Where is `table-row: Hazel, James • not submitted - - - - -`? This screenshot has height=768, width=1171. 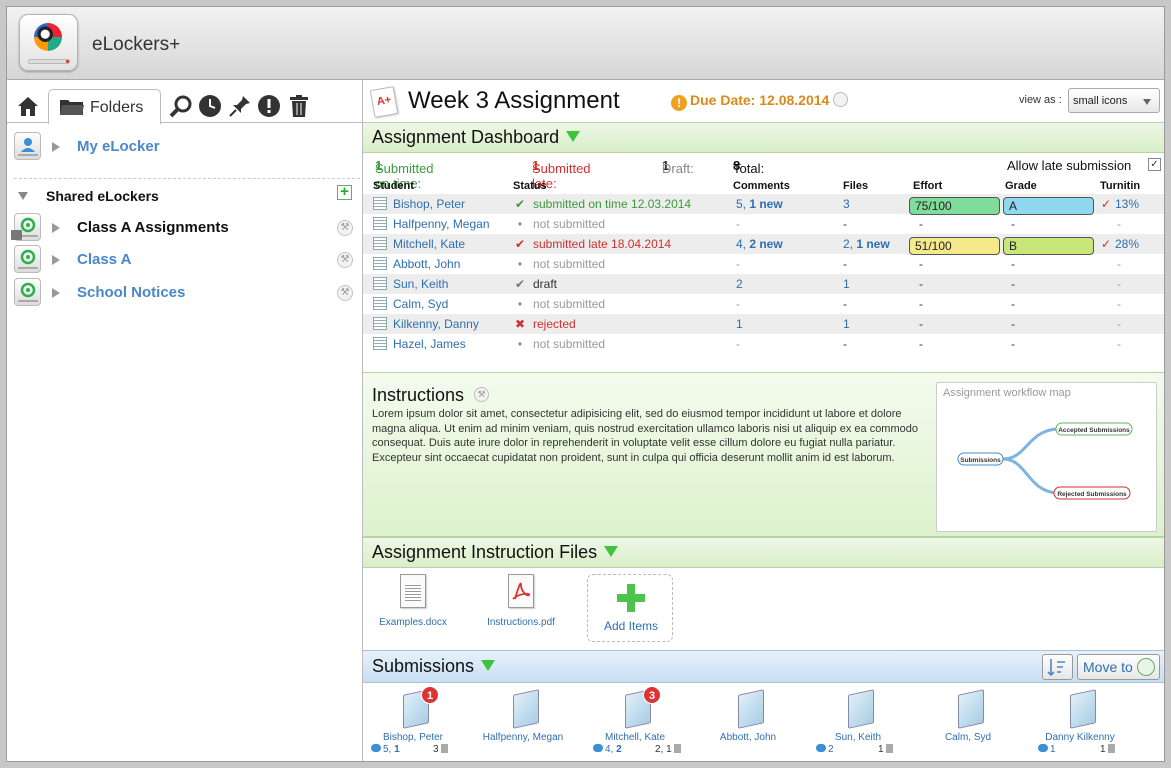
table-row: Hazel, James • not submitted - - - - - is located at coordinates (763, 344).